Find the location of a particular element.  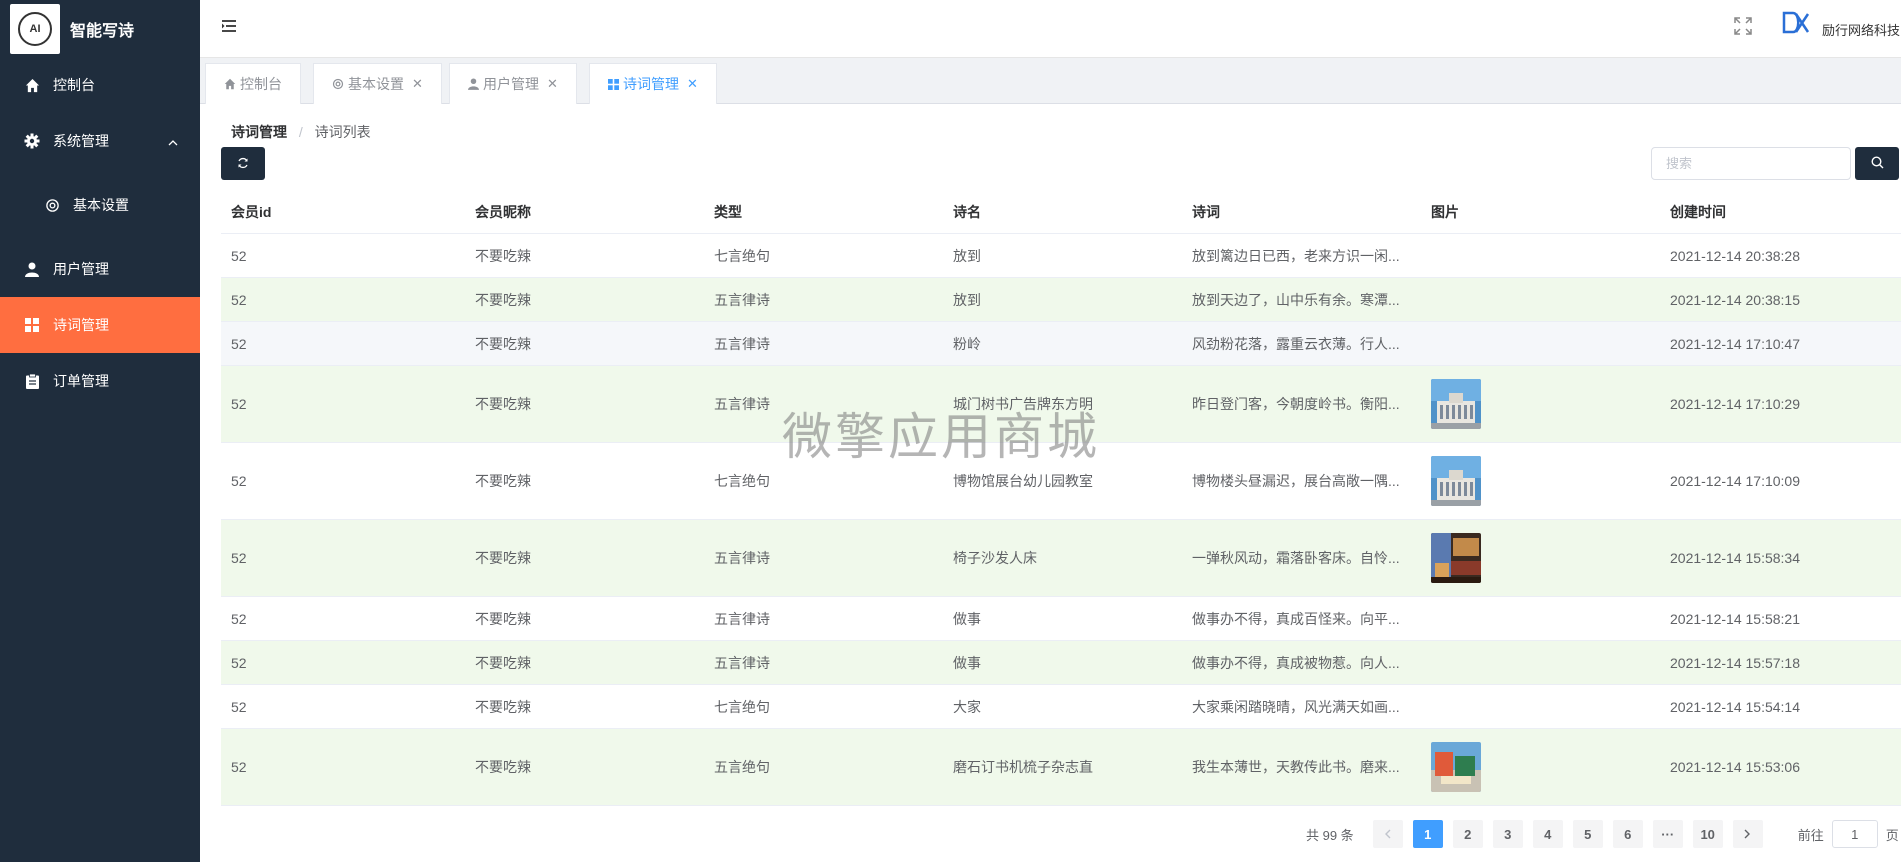

search-button is located at coordinates (1877, 163).